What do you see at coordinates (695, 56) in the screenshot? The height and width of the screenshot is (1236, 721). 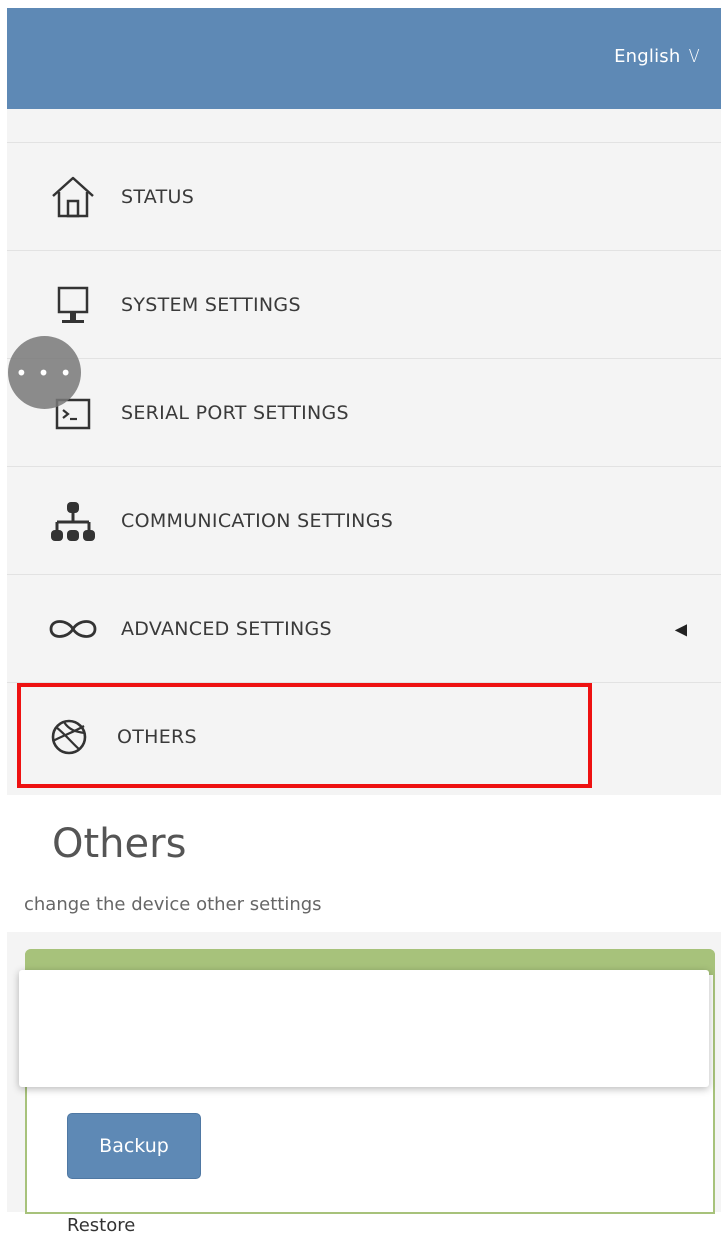 I see `chevron-down-icon: V` at bounding box center [695, 56].